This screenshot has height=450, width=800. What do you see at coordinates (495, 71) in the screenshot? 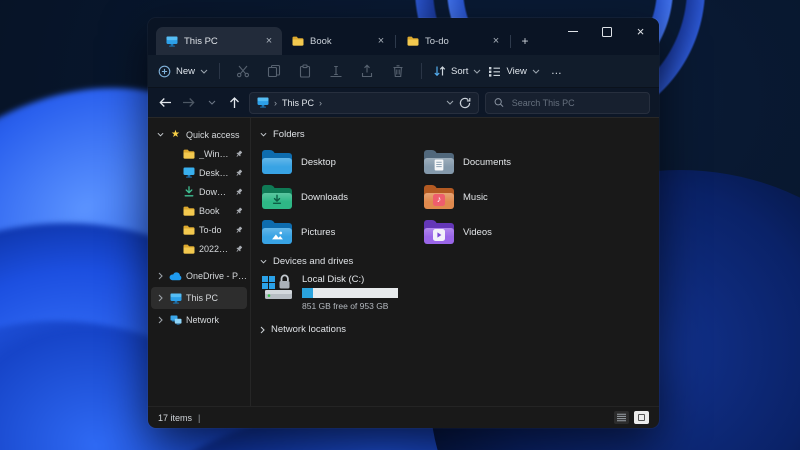
I see `view-icon` at bounding box center [495, 71].